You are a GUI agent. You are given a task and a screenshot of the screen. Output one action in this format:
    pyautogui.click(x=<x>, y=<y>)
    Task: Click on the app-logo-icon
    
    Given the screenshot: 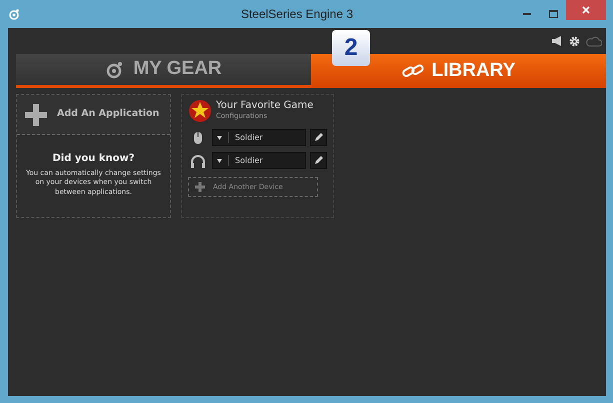 What is the action you would take?
    pyautogui.click(x=14, y=14)
    